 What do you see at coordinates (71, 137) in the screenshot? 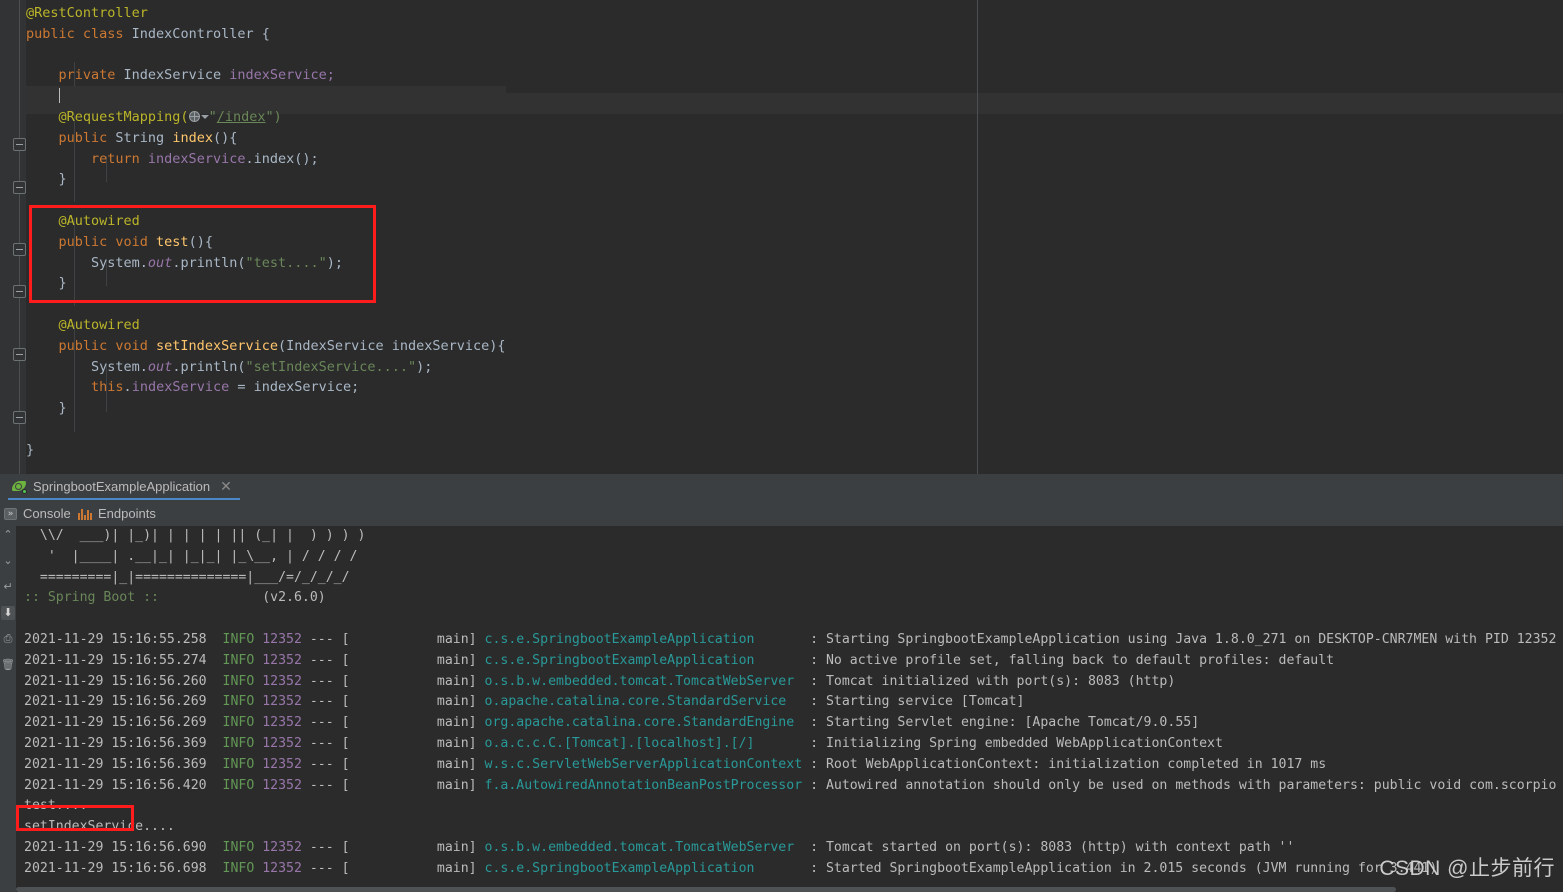
I see `code-token: public` at bounding box center [71, 137].